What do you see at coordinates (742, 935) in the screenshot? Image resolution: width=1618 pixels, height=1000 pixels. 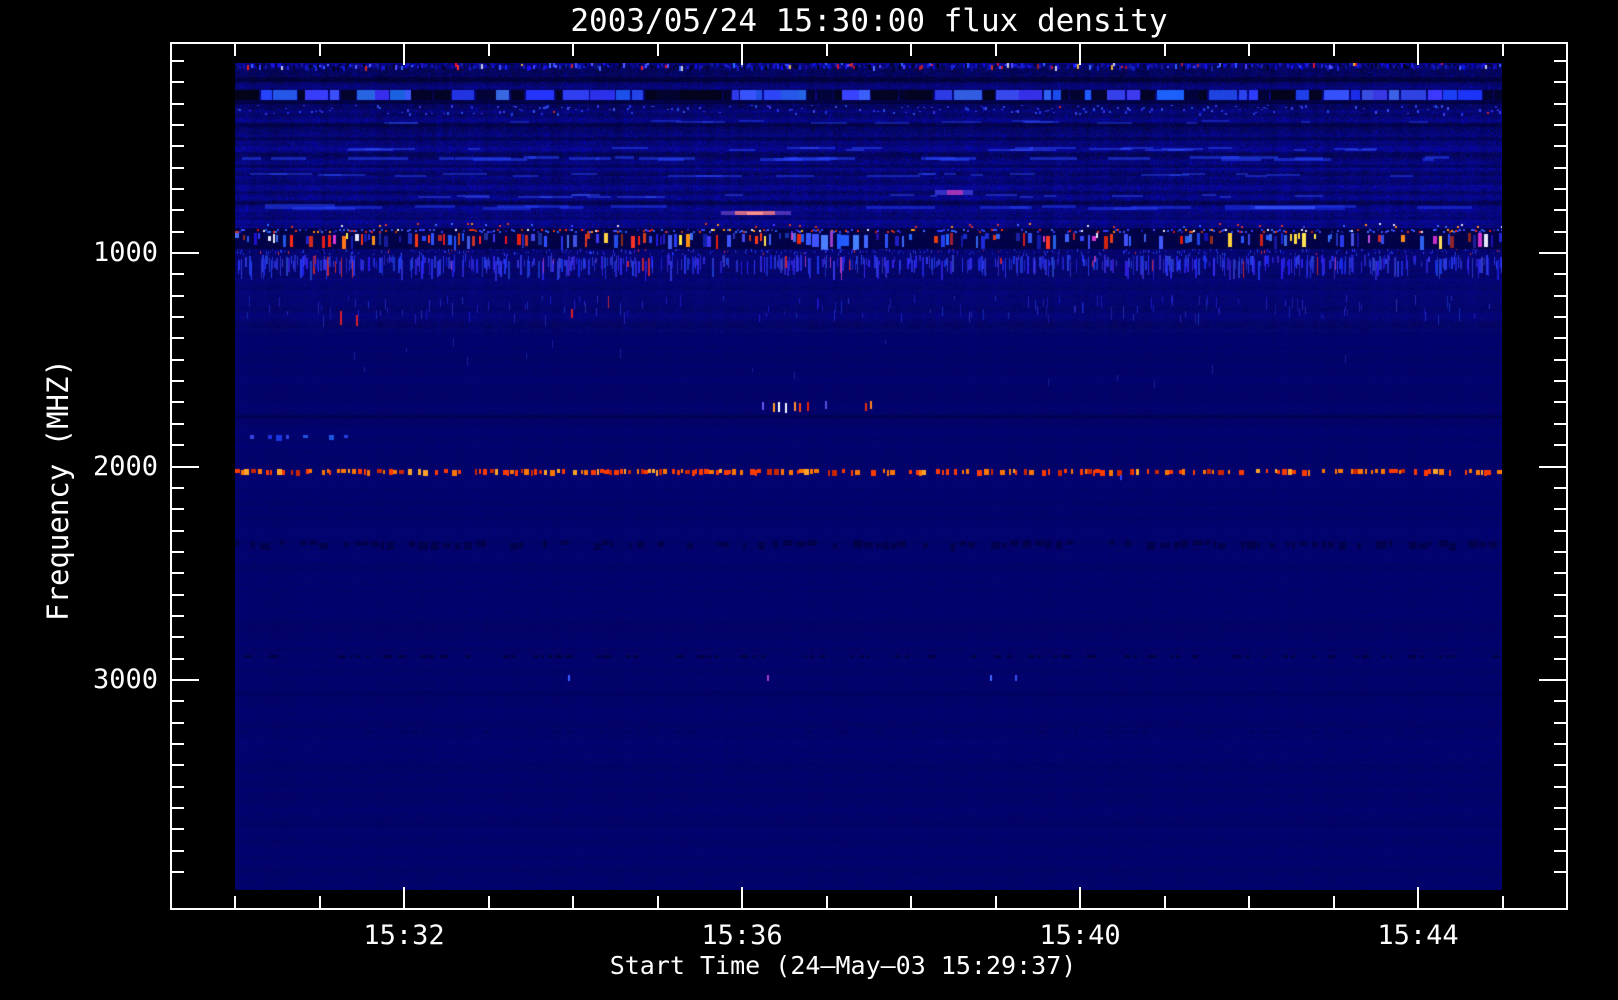 I see `x-tick-label: 15:36` at bounding box center [742, 935].